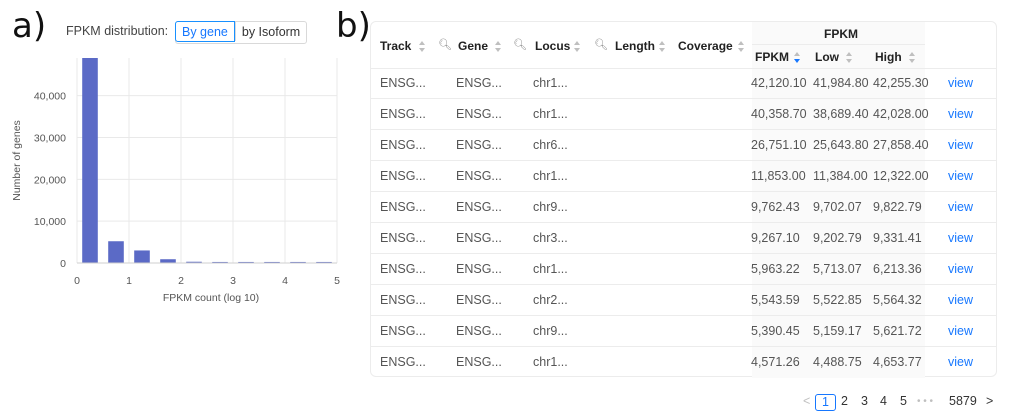 This screenshot has height=414, width=1024. I want to click on header-length: Length, so click(635, 46).